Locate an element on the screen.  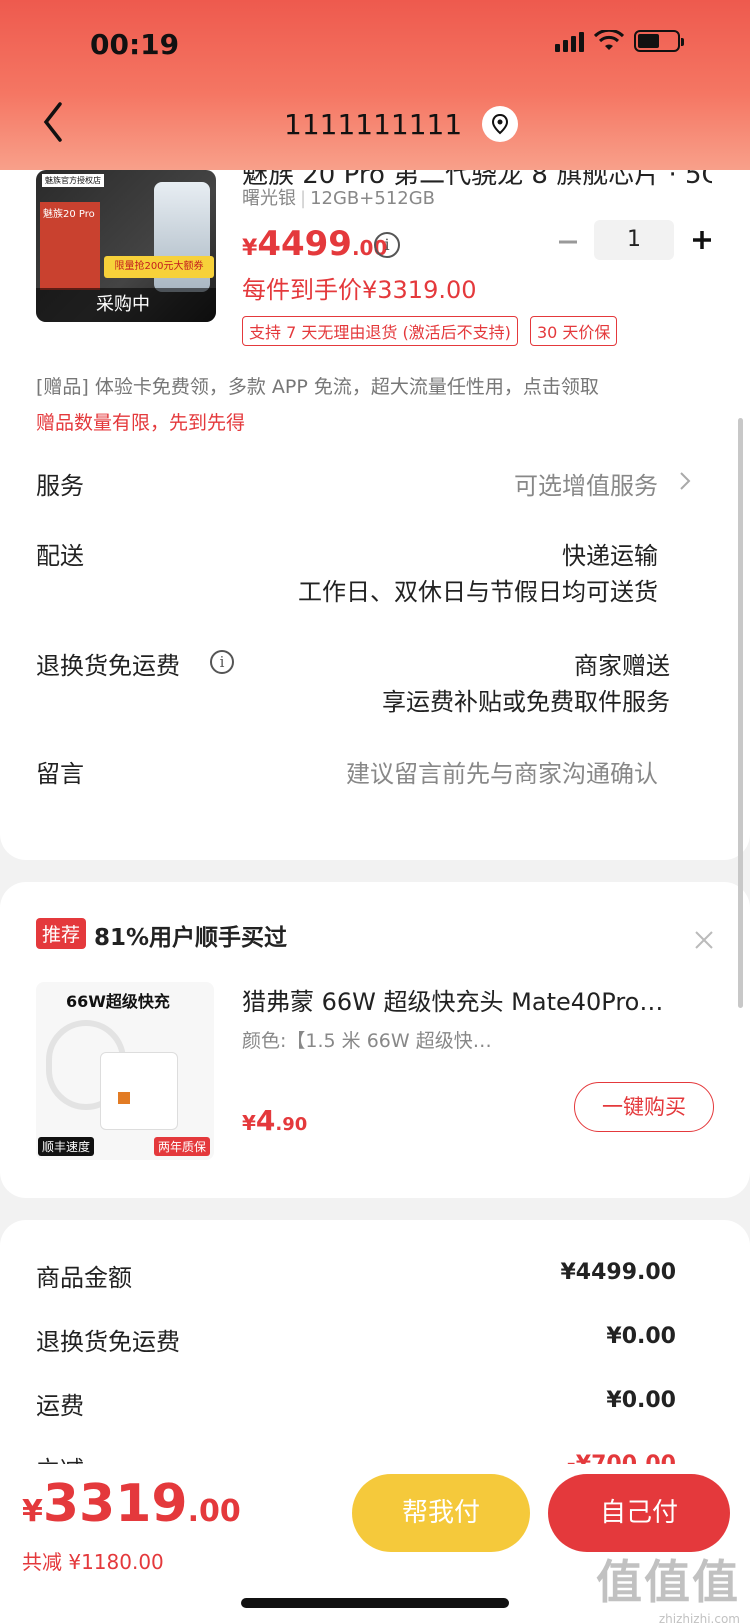
delivery-method: 快递运输 is located at coordinates (610, 556).